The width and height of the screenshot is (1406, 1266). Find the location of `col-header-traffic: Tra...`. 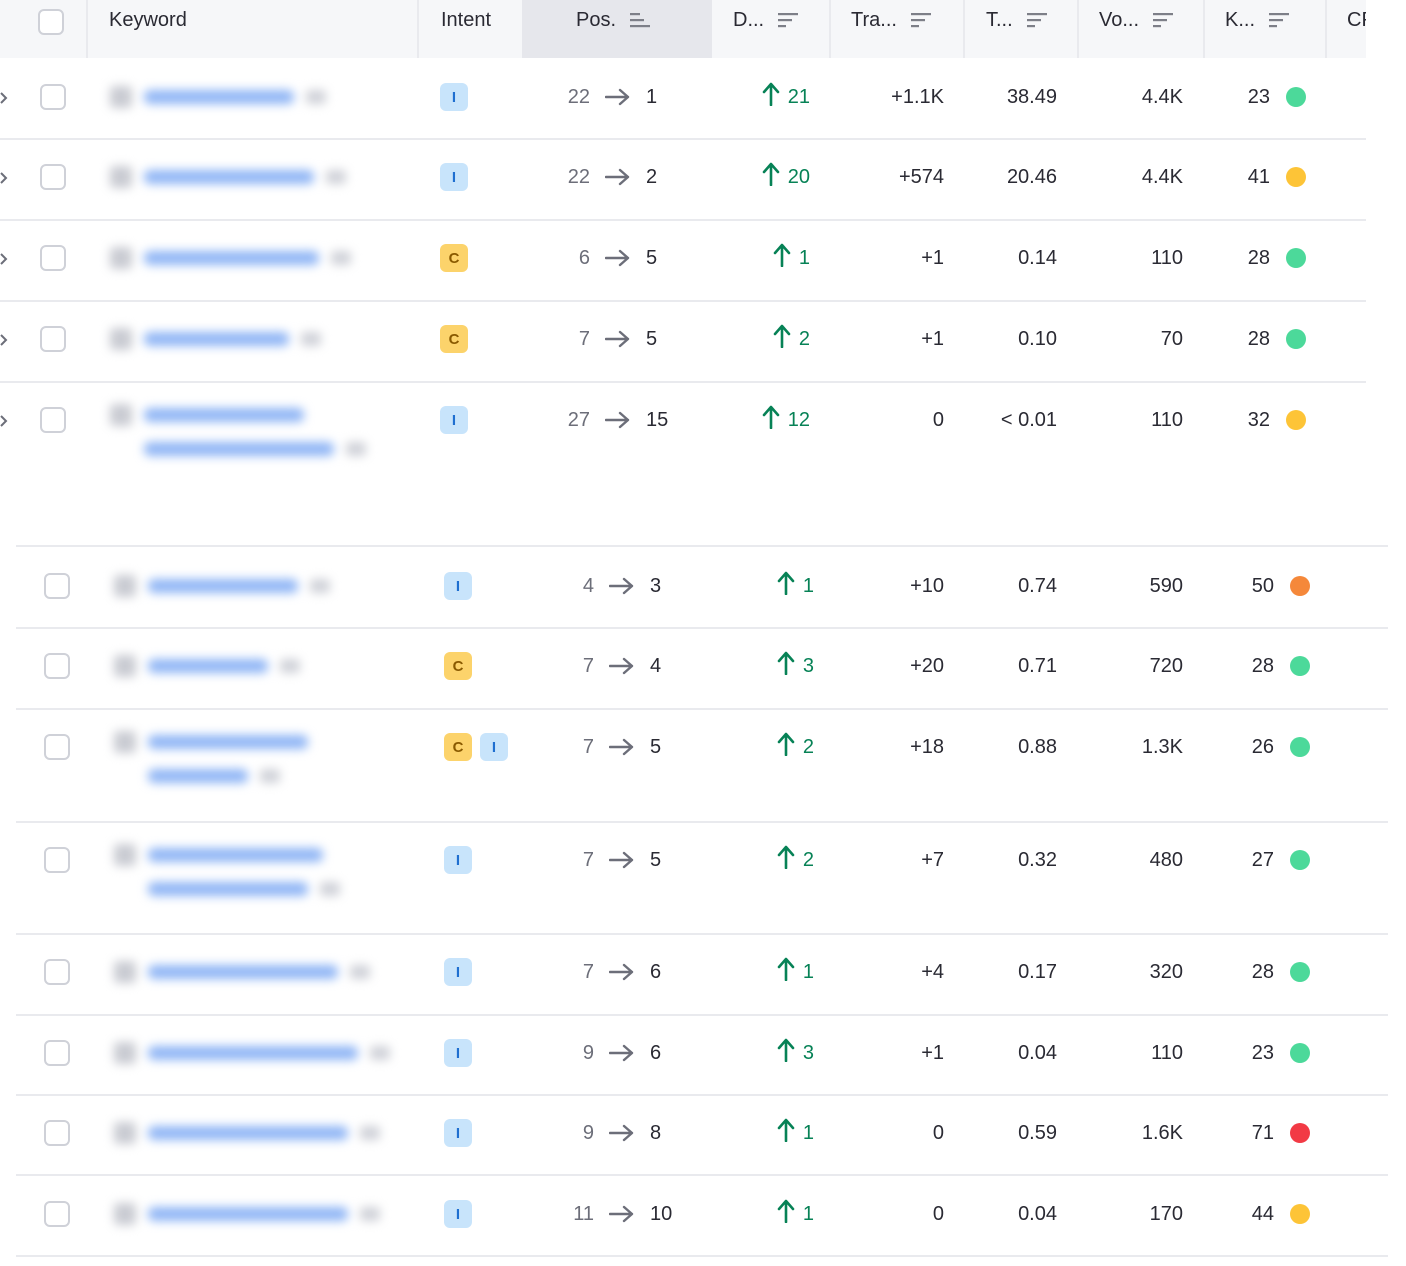

col-header-traffic: Tra... is located at coordinates (892, 20).